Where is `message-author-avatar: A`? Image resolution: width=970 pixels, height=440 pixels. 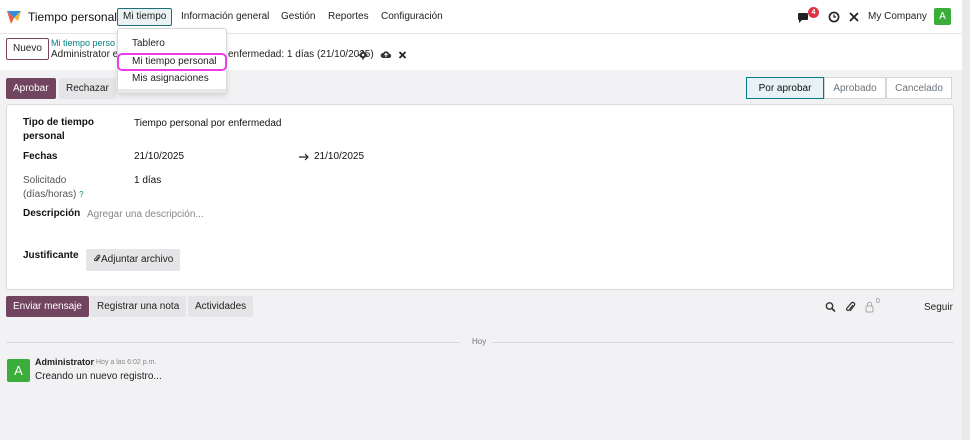
message-author-avatar: A is located at coordinates (18, 370).